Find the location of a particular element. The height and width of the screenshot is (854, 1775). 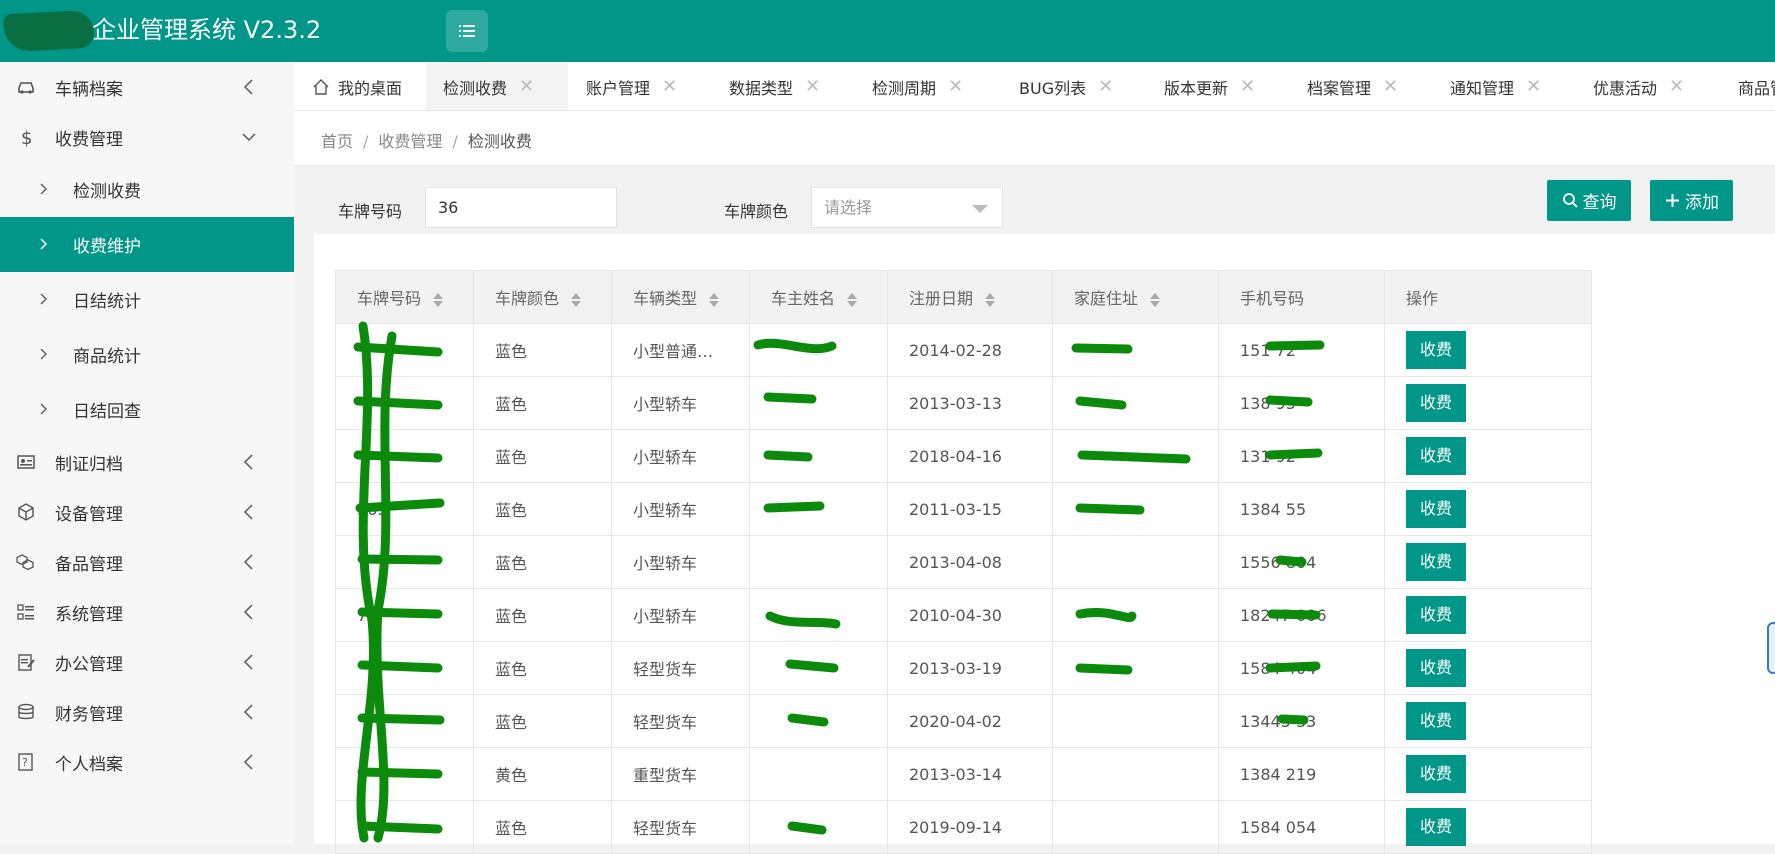

sidebar-item-system-management: 系统管理 is located at coordinates (147, 612).